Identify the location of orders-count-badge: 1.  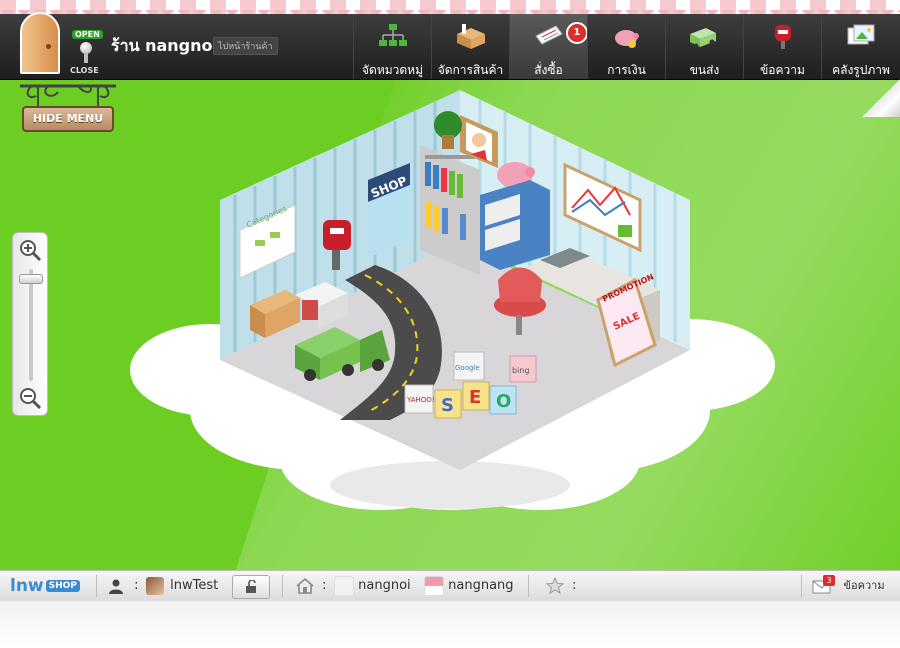
(577, 33).